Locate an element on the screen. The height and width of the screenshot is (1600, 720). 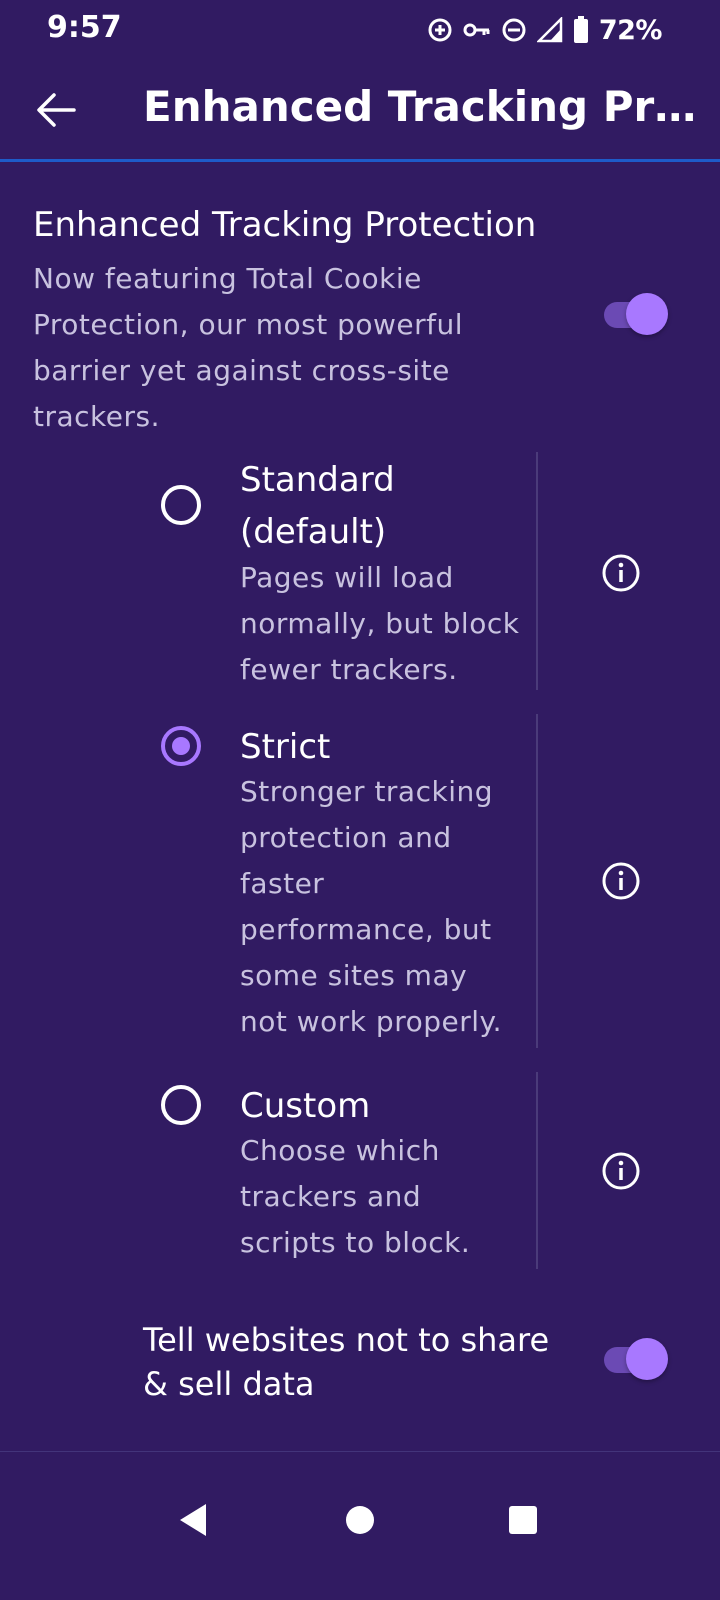
battery-icon is located at coordinates (580, 29).